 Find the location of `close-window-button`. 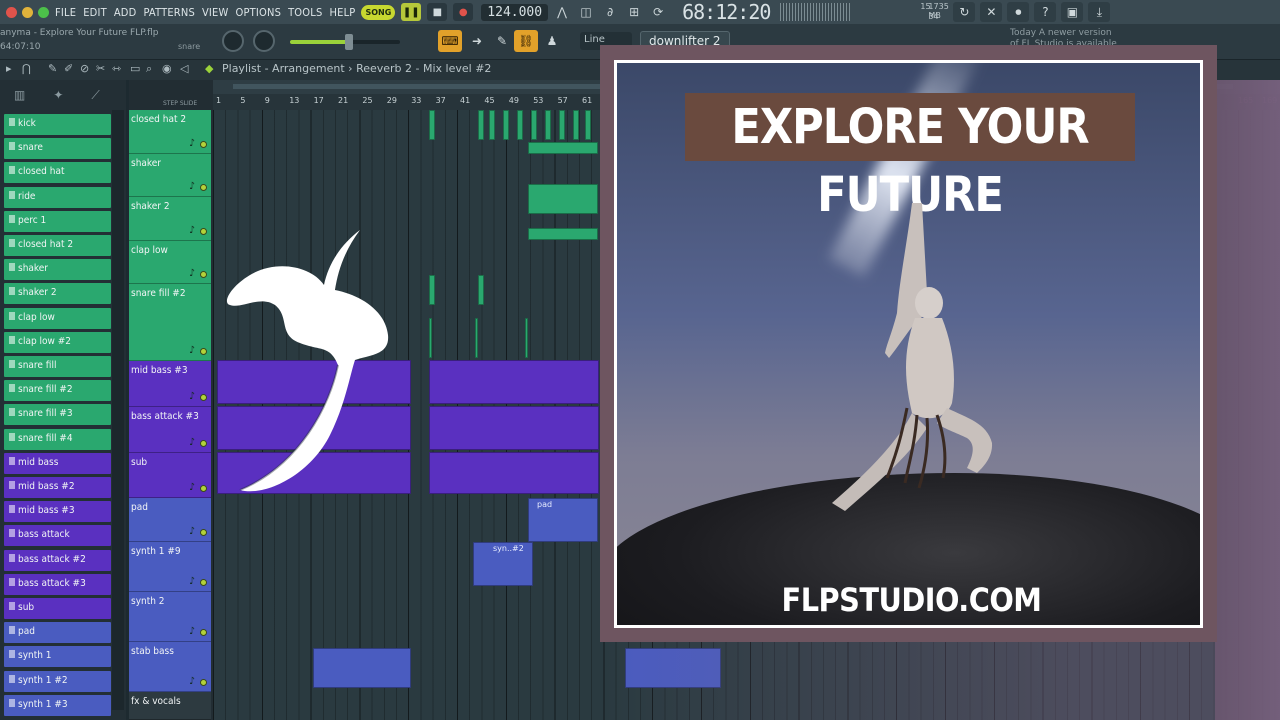

close-window-button is located at coordinates (11, 12).